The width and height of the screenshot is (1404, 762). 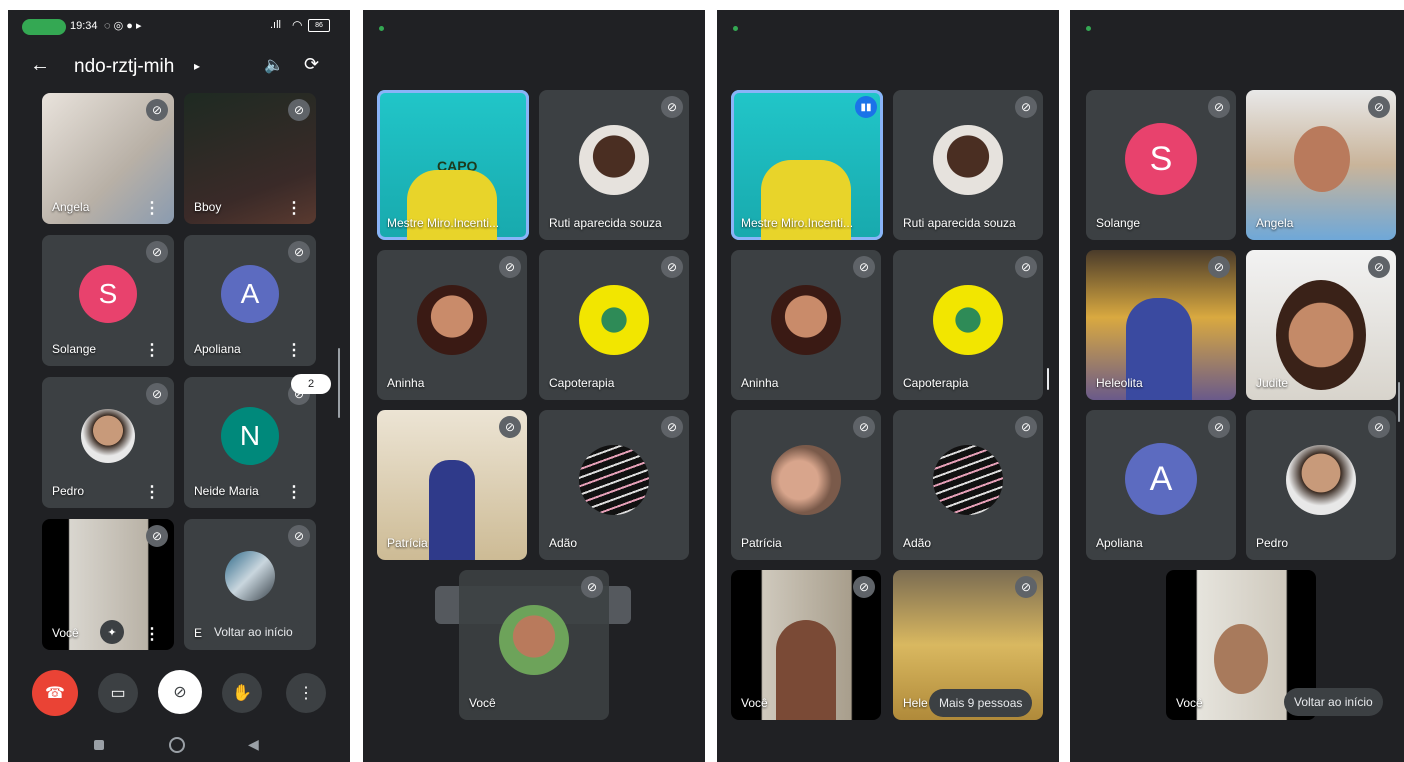 I want to click on participant-tile-pedro: ⊘ Pedro, so click(x=1321, y=485).